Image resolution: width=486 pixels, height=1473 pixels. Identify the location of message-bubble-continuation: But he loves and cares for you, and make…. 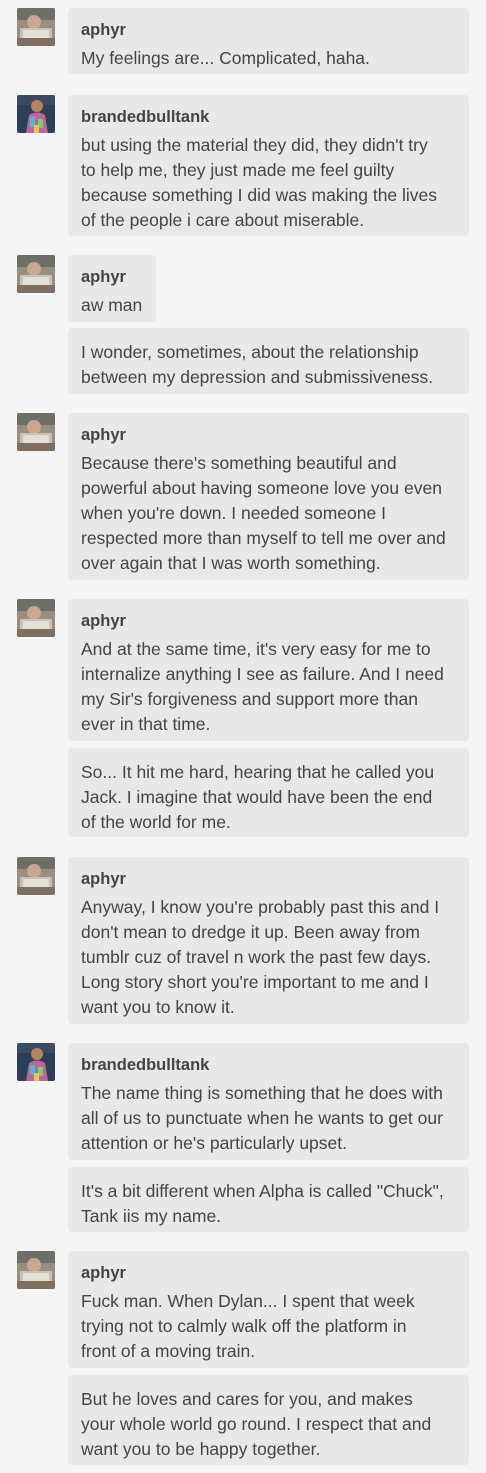
(268, 1420).